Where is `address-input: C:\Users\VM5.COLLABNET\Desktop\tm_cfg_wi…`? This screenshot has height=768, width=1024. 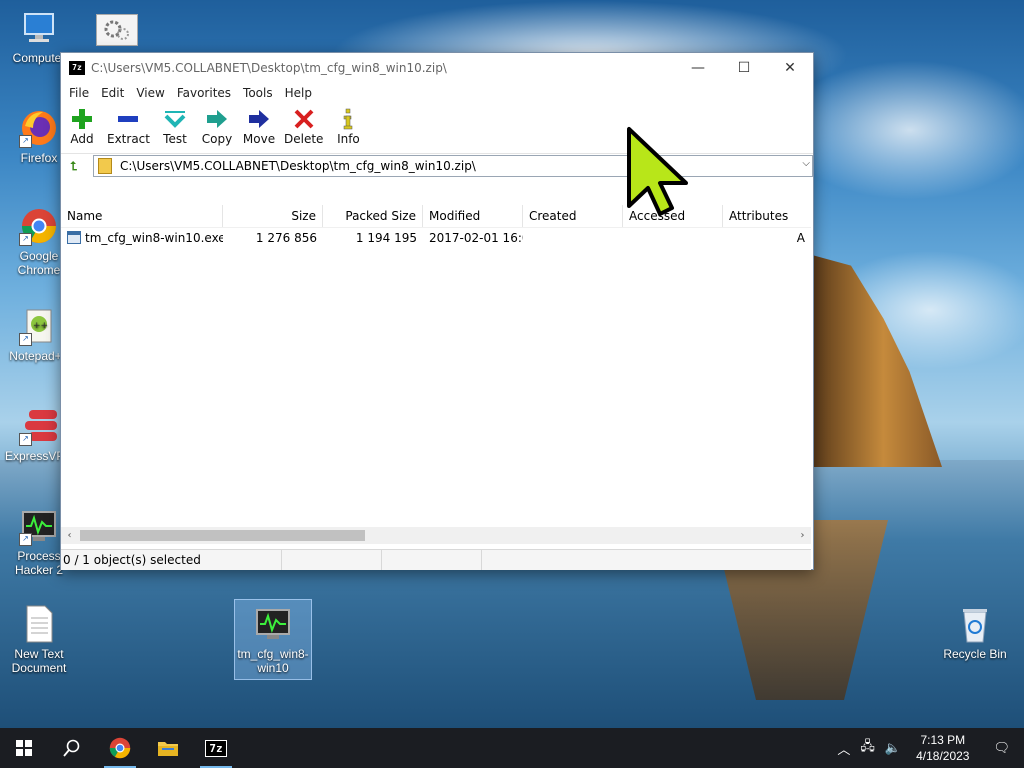 address-input: C:\Users\VM5.COLLABNET\Desktop\tm_cfg_wi… is located at coordinates (453, 166).